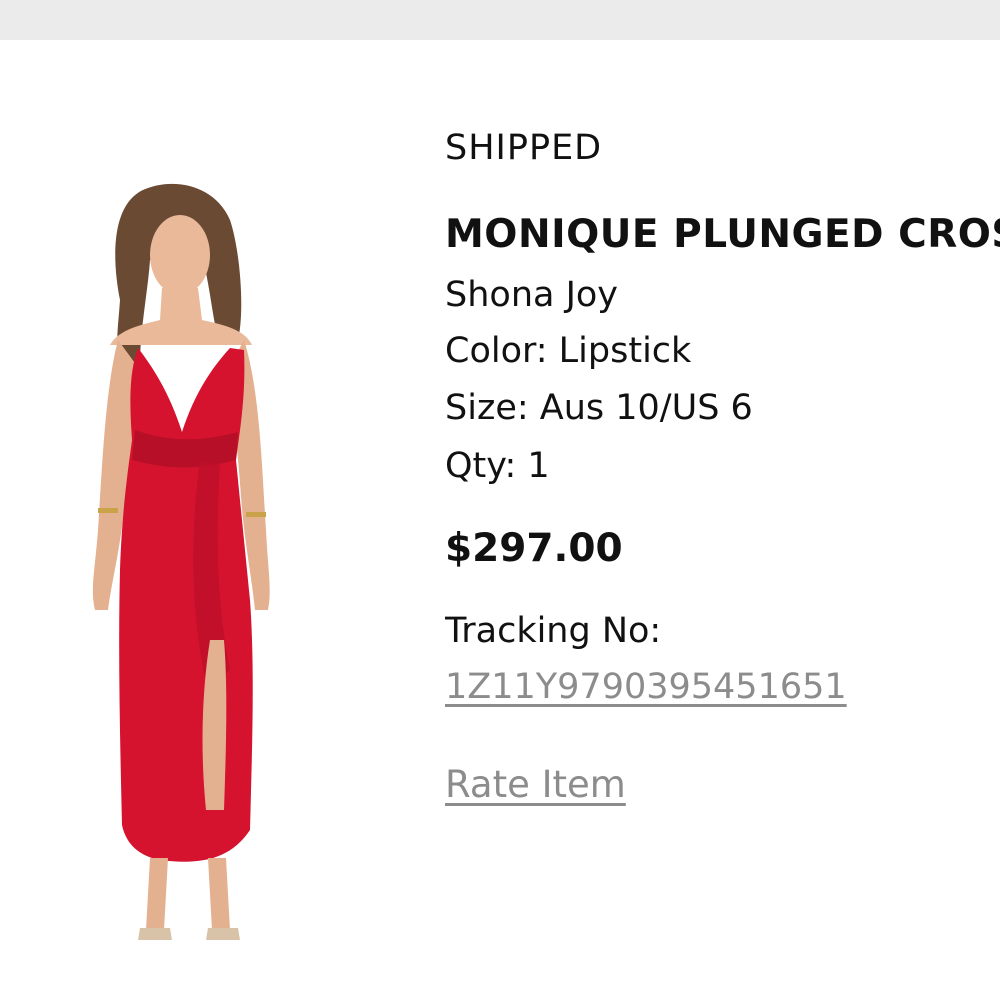 The width and height of the screenshot is (1000, 1000). What do you see at coordinates (532, 295) in the screenshot?
I see `product-brand: Shona Joy` at bounding box center [532, 295].